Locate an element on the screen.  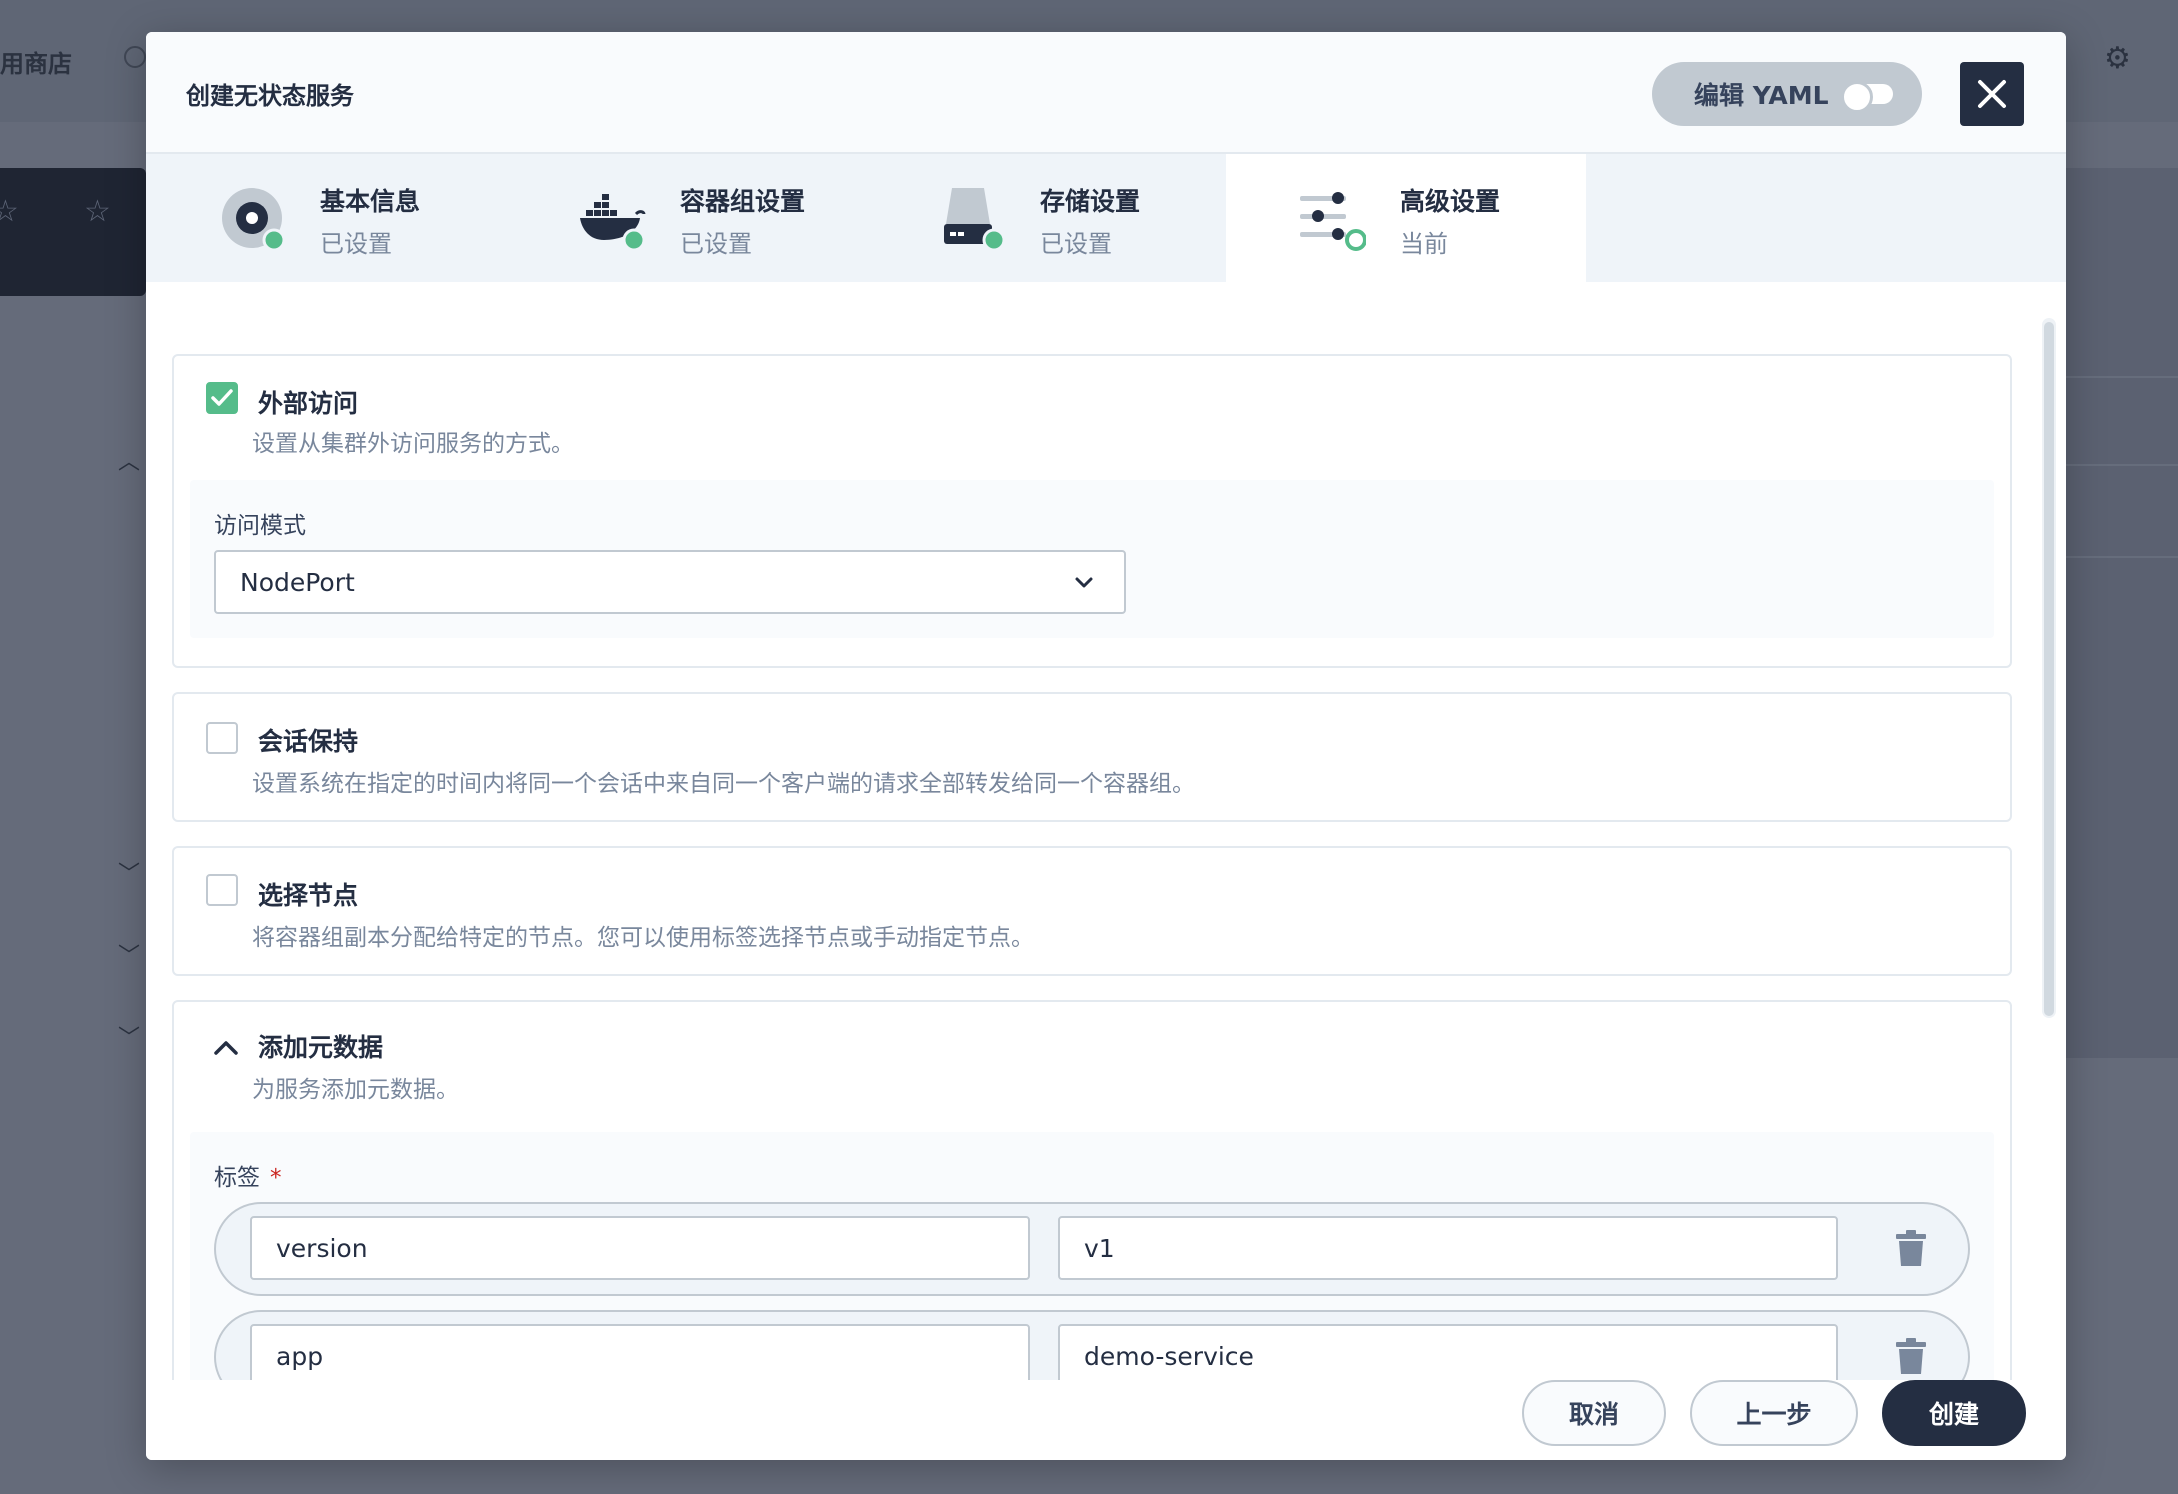
label-value-value: demo-service is located at coordinates (1169, 1356).